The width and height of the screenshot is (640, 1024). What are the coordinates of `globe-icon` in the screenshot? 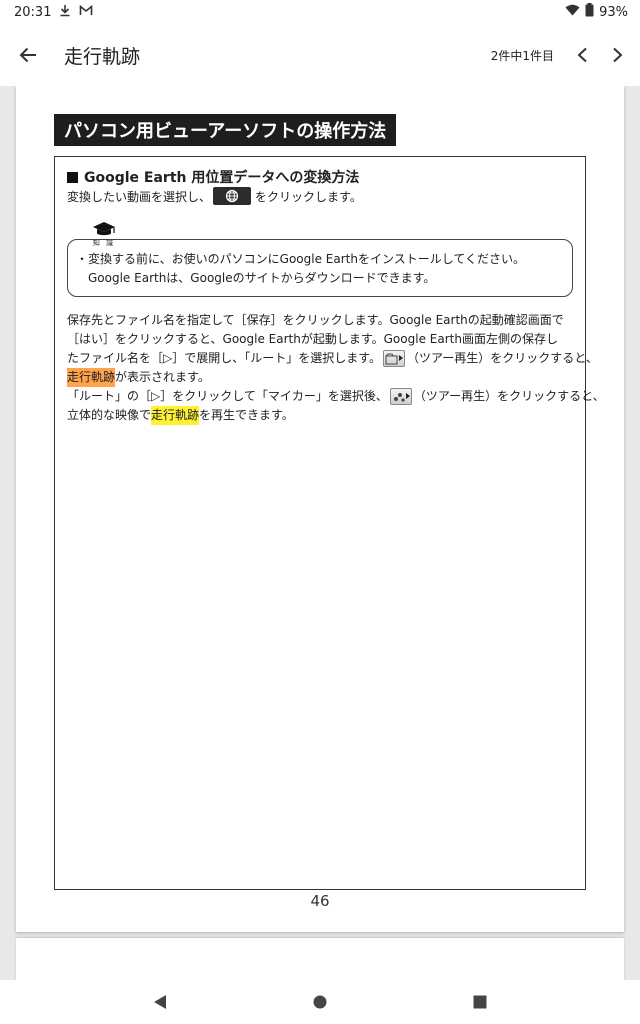 It's located at (232, 196).